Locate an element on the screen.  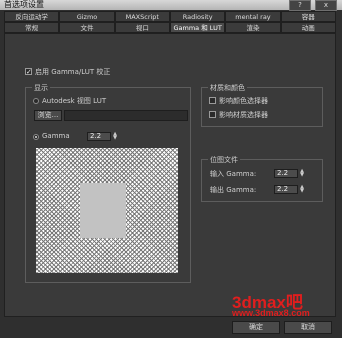
tab-files: 文件 is located at coordinates (87, 27).